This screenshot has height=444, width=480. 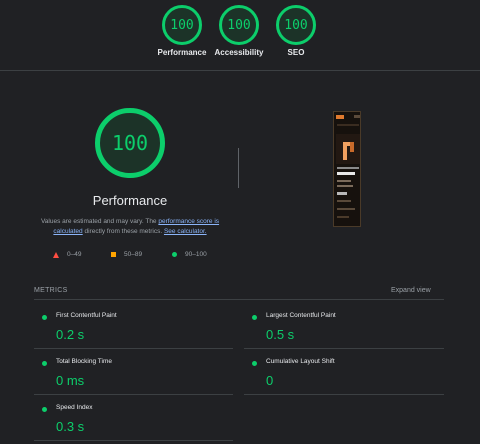 I want to click on metric-cumulative-layout-shift: Cumulative Layout Shift 0, so click(x=334, y=378).